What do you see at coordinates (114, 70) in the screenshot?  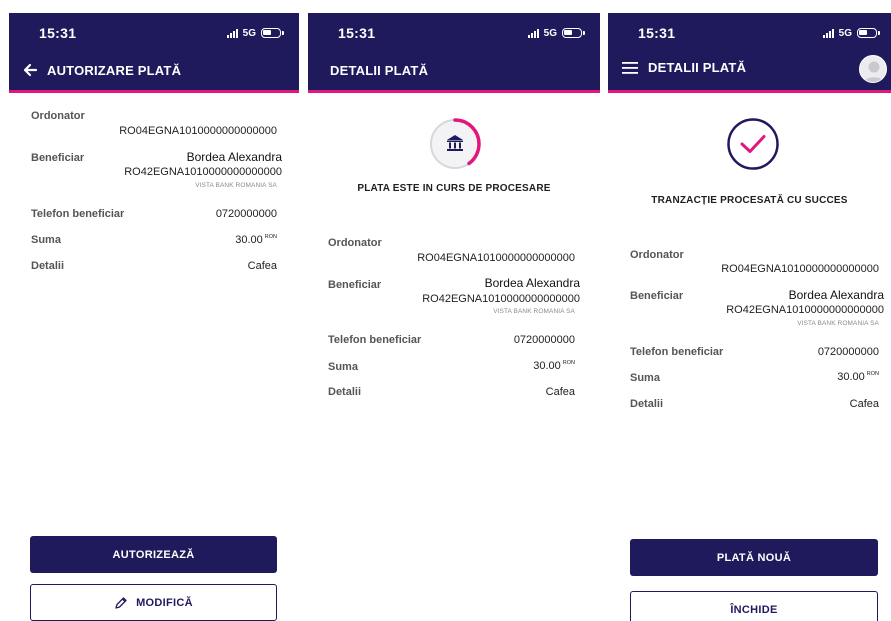 I see `page-title: AUTORIZARE PLATĂ` at bounding box center [114, 70].